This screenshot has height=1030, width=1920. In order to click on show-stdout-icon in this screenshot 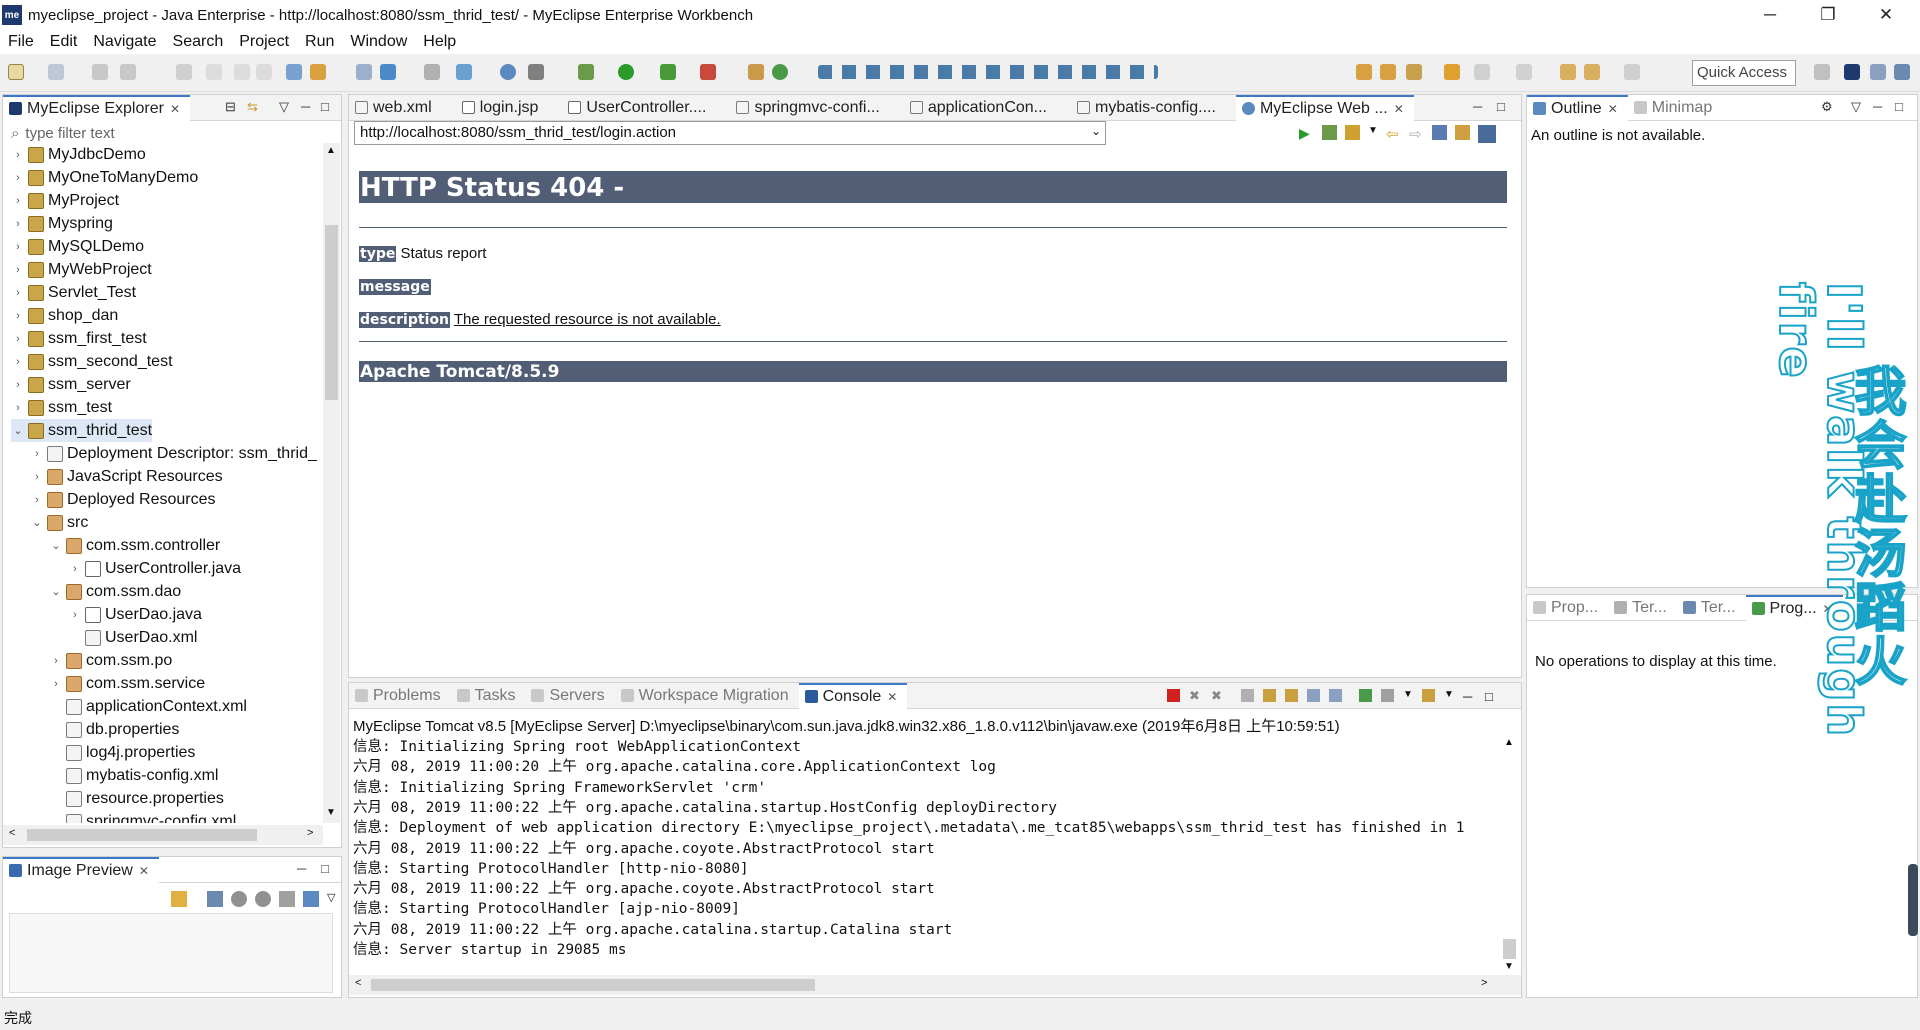, I will do `click(1313, 695)`.